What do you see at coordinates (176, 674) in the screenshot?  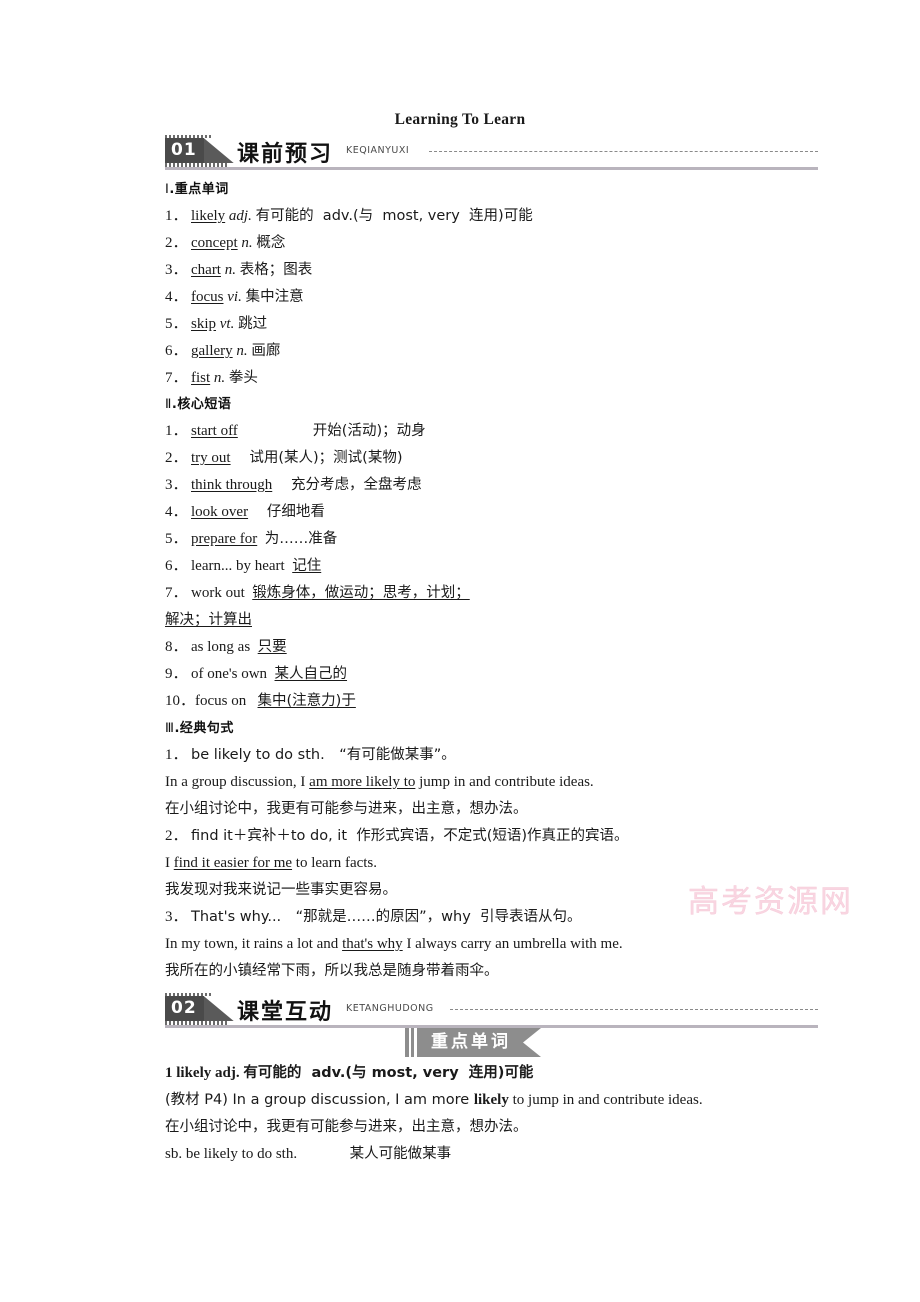 I see `item-number: 9．` at bounding box center [176, 674].